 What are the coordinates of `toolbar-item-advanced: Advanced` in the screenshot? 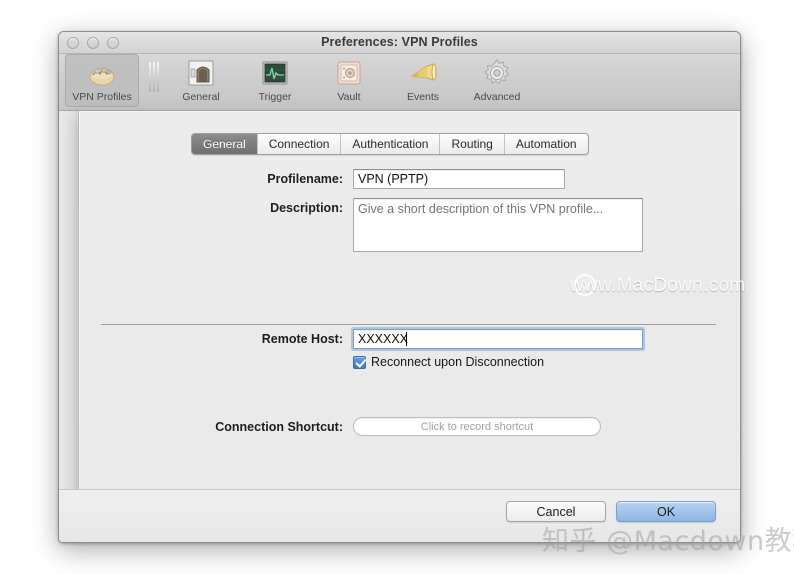 It's located at (497, 80).